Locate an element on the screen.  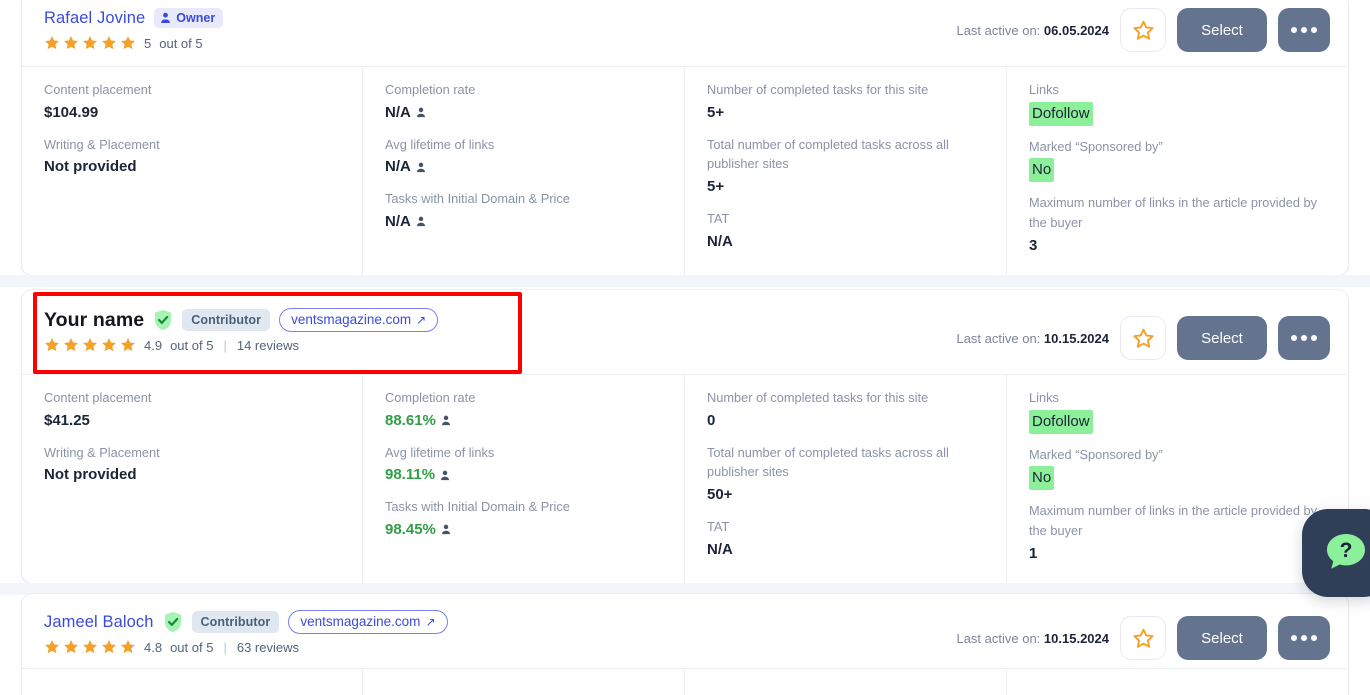
publisher-details is located at coordinates (685, 681).